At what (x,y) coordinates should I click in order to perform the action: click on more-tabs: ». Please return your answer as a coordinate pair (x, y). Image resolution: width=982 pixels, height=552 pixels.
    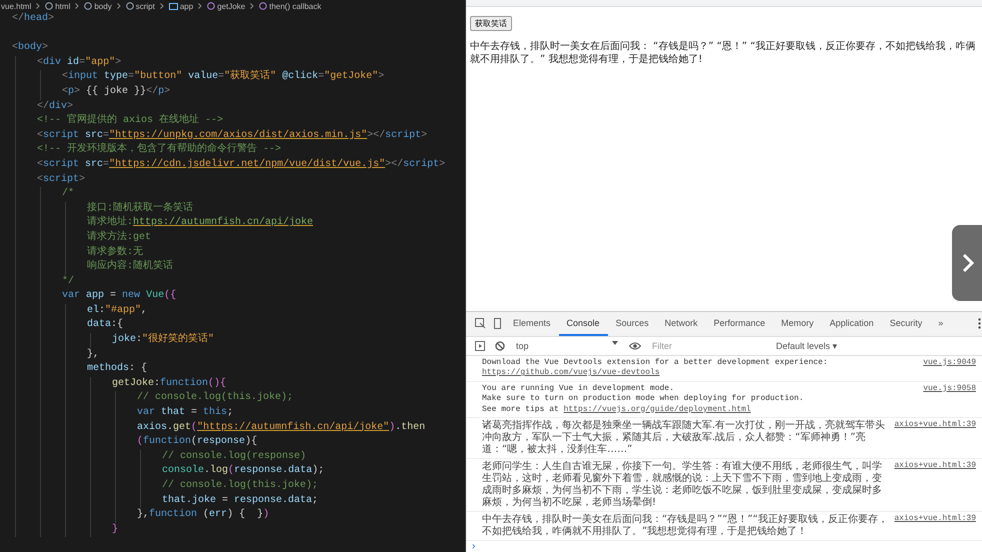
    Looking at the image, I should click on (941, 324).